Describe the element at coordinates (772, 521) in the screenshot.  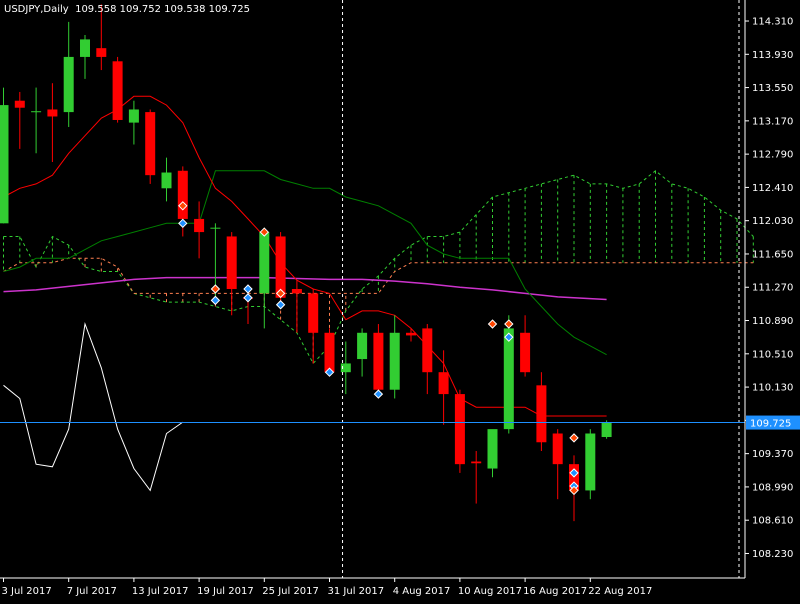
I see `price-tick-label: 108.610` at that location.